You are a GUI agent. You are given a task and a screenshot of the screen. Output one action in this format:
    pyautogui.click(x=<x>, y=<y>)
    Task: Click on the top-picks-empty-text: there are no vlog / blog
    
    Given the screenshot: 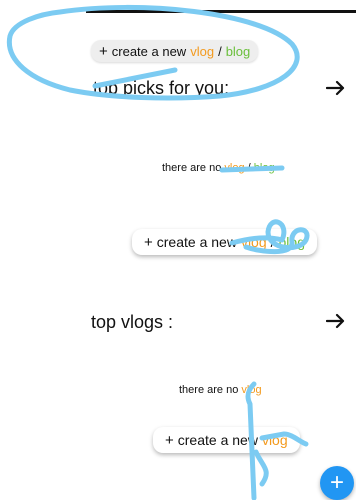 What is the action you would take?
    pyautogui.click(x=218, y=168)
    